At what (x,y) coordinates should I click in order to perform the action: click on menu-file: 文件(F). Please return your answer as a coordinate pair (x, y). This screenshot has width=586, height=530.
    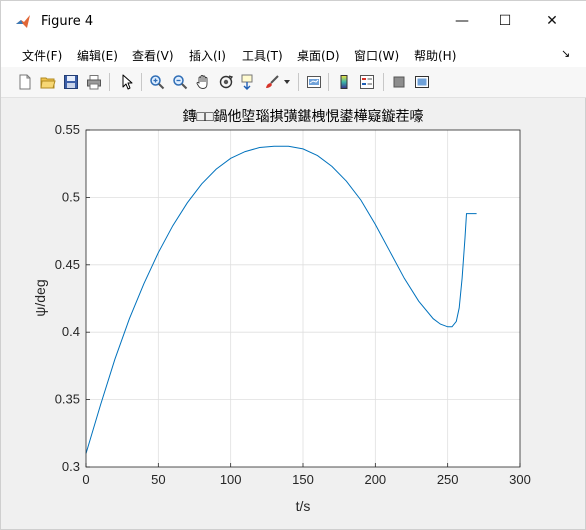
    Looking at the image, I should click on (42, 55).